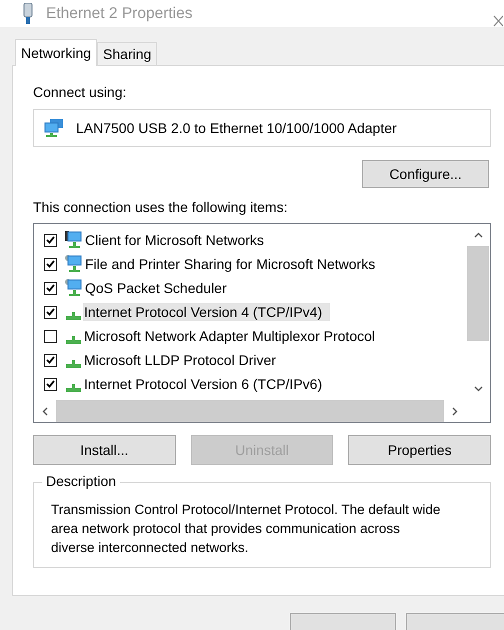 The image size is (504, 630). Describe the element at coordinates (455, 411) in the screenshot. I see `scroll-right-icon` at that location.